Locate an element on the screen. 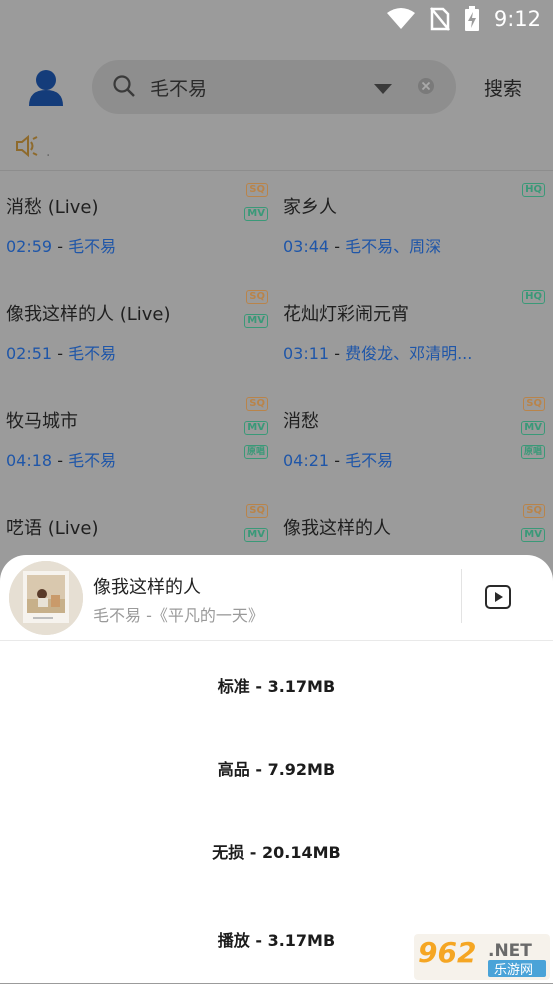 The image size is (553, 984). status-bar: 9:12 is located at coordinates (276, 19).